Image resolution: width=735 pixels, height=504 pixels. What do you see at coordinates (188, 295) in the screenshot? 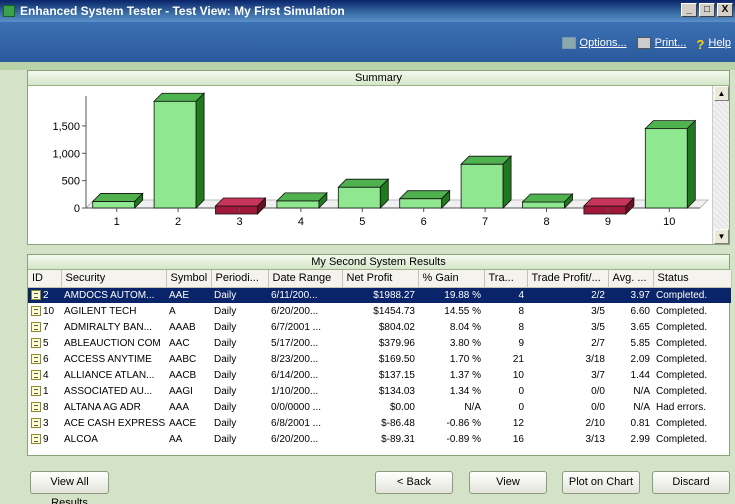
I see `cell-symbol: AAE` at bounding box center [188, 295].